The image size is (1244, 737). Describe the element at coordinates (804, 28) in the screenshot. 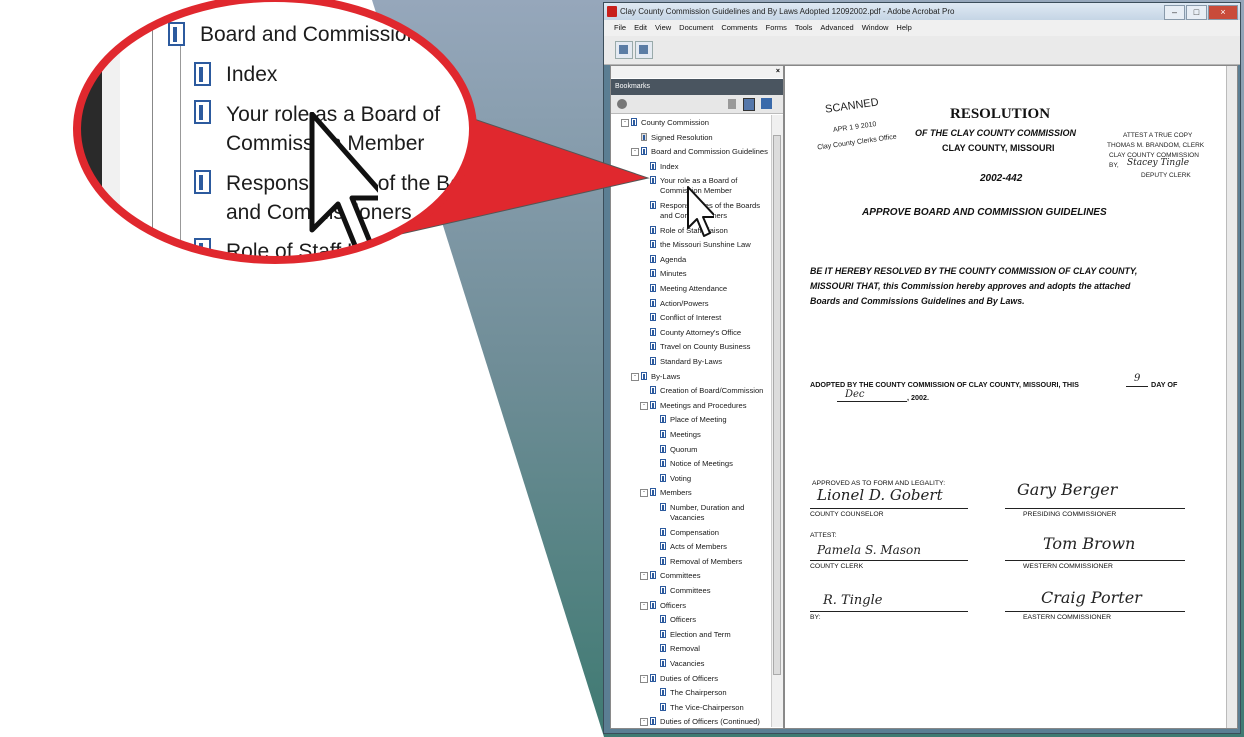

I see `menu-tools: Tools` at that location.